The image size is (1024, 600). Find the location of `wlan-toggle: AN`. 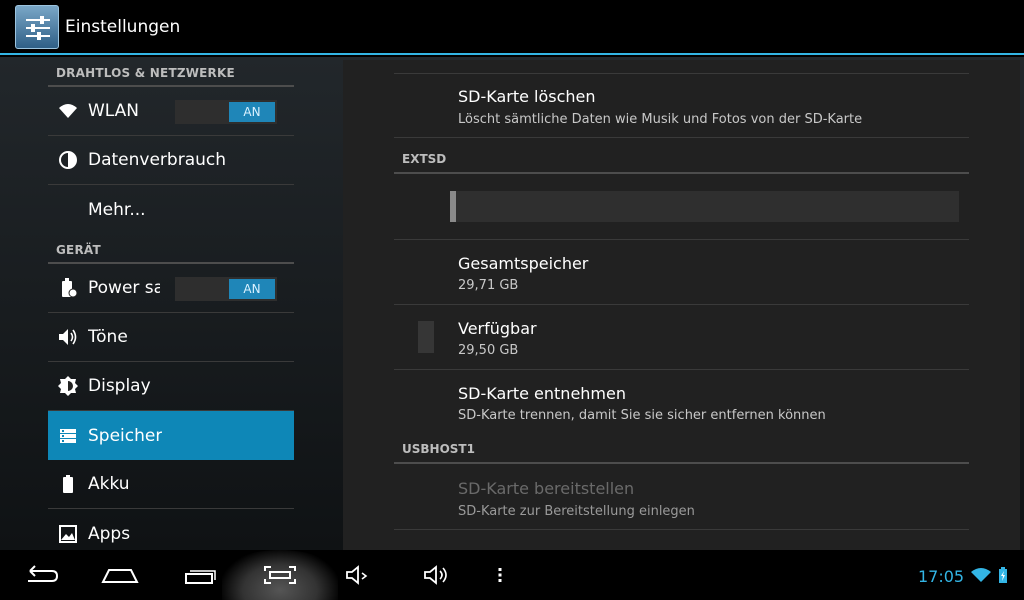

wlan-toggle: AN is located at coordinates (226, 112).